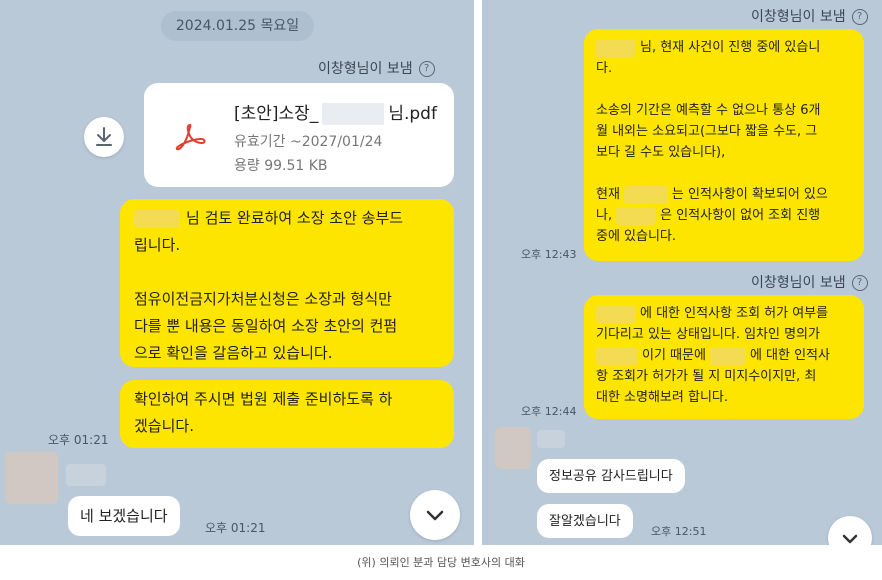 This screenshot has height=580, width=882. Describe the element at coordinates (679, 531) in the screenshot. I see `message-time: 오후 12:51` at that location.